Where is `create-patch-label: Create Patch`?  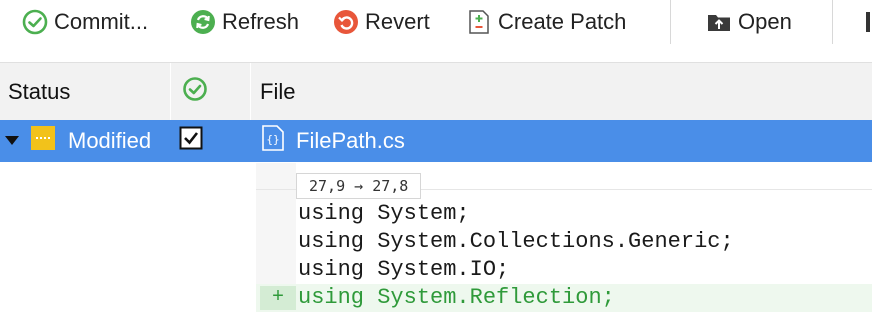
create-patch-label: Create Patch is located at coordinates (562, 21).